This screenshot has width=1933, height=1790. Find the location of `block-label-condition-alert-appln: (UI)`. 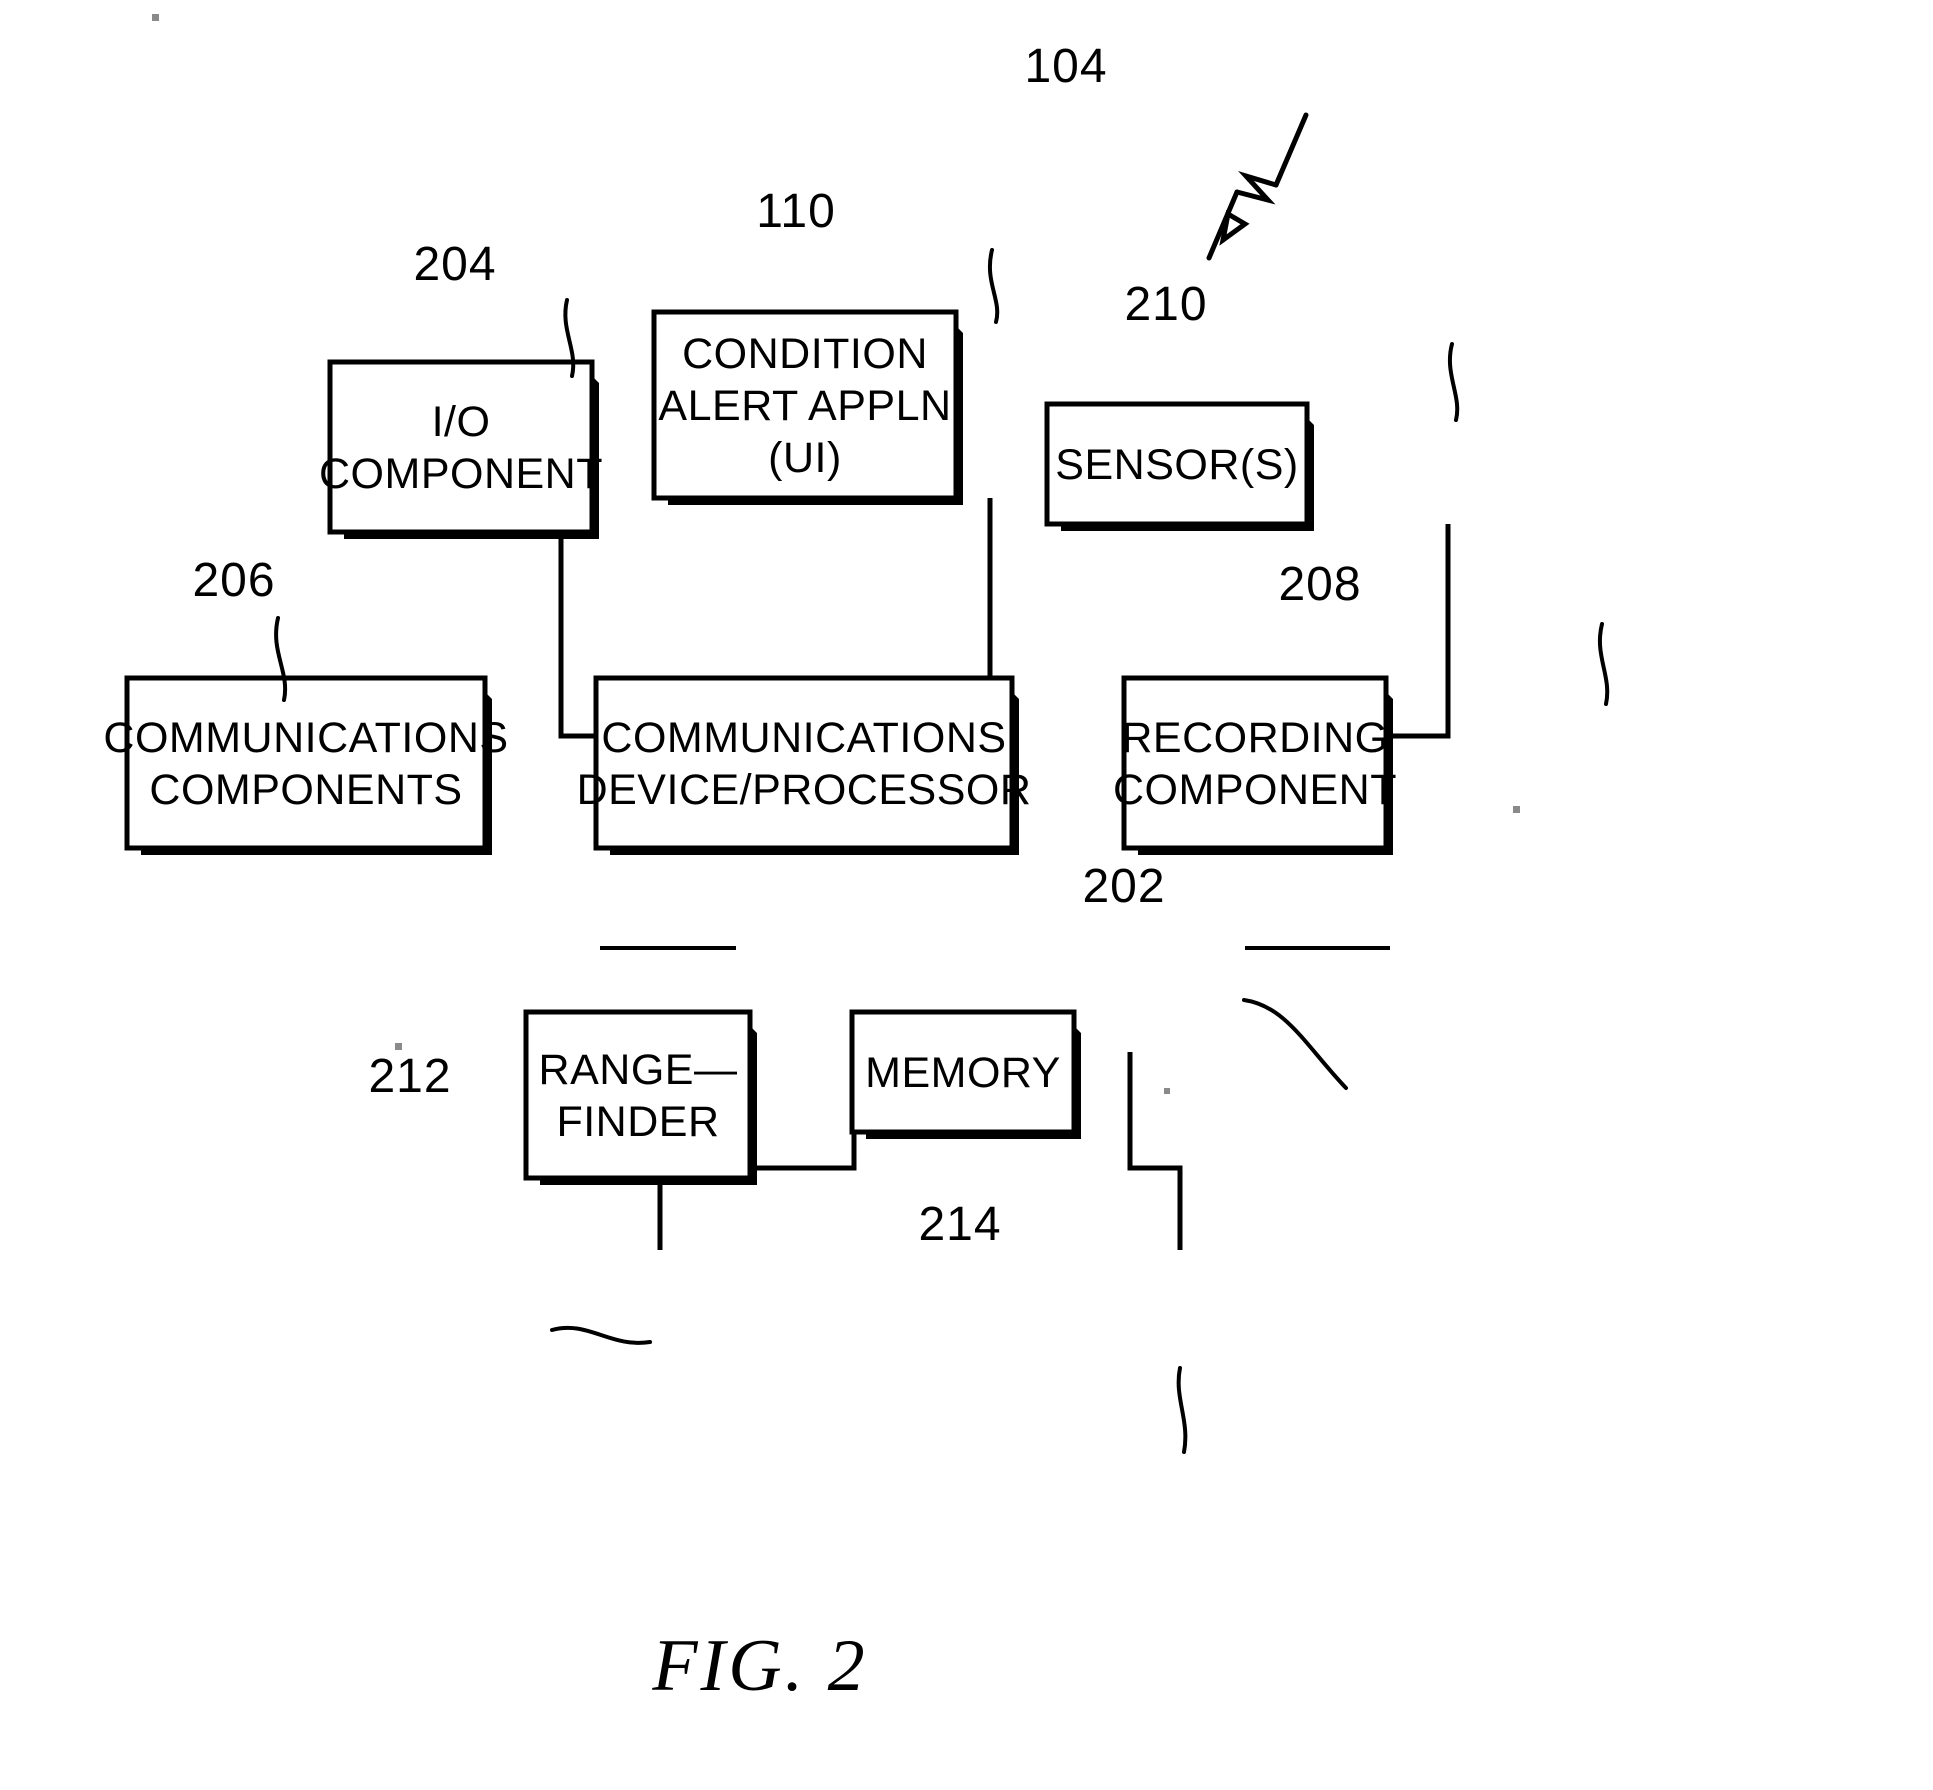

block-label-condition-alert-appln: (UI) is located at coordinates (805, 458).